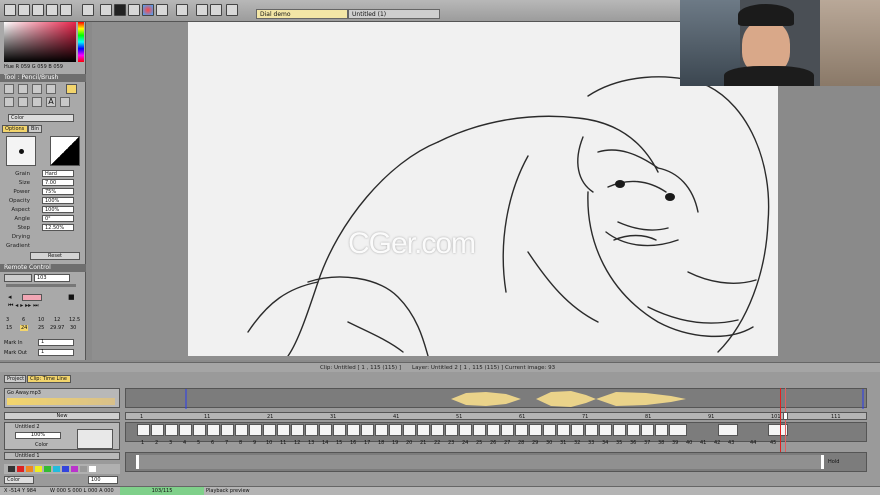 The image size is (880, 495). Describe the element at coordinates (496, 462) in the screenshot. I see `layer-1-frames-track: Hold` at that location.